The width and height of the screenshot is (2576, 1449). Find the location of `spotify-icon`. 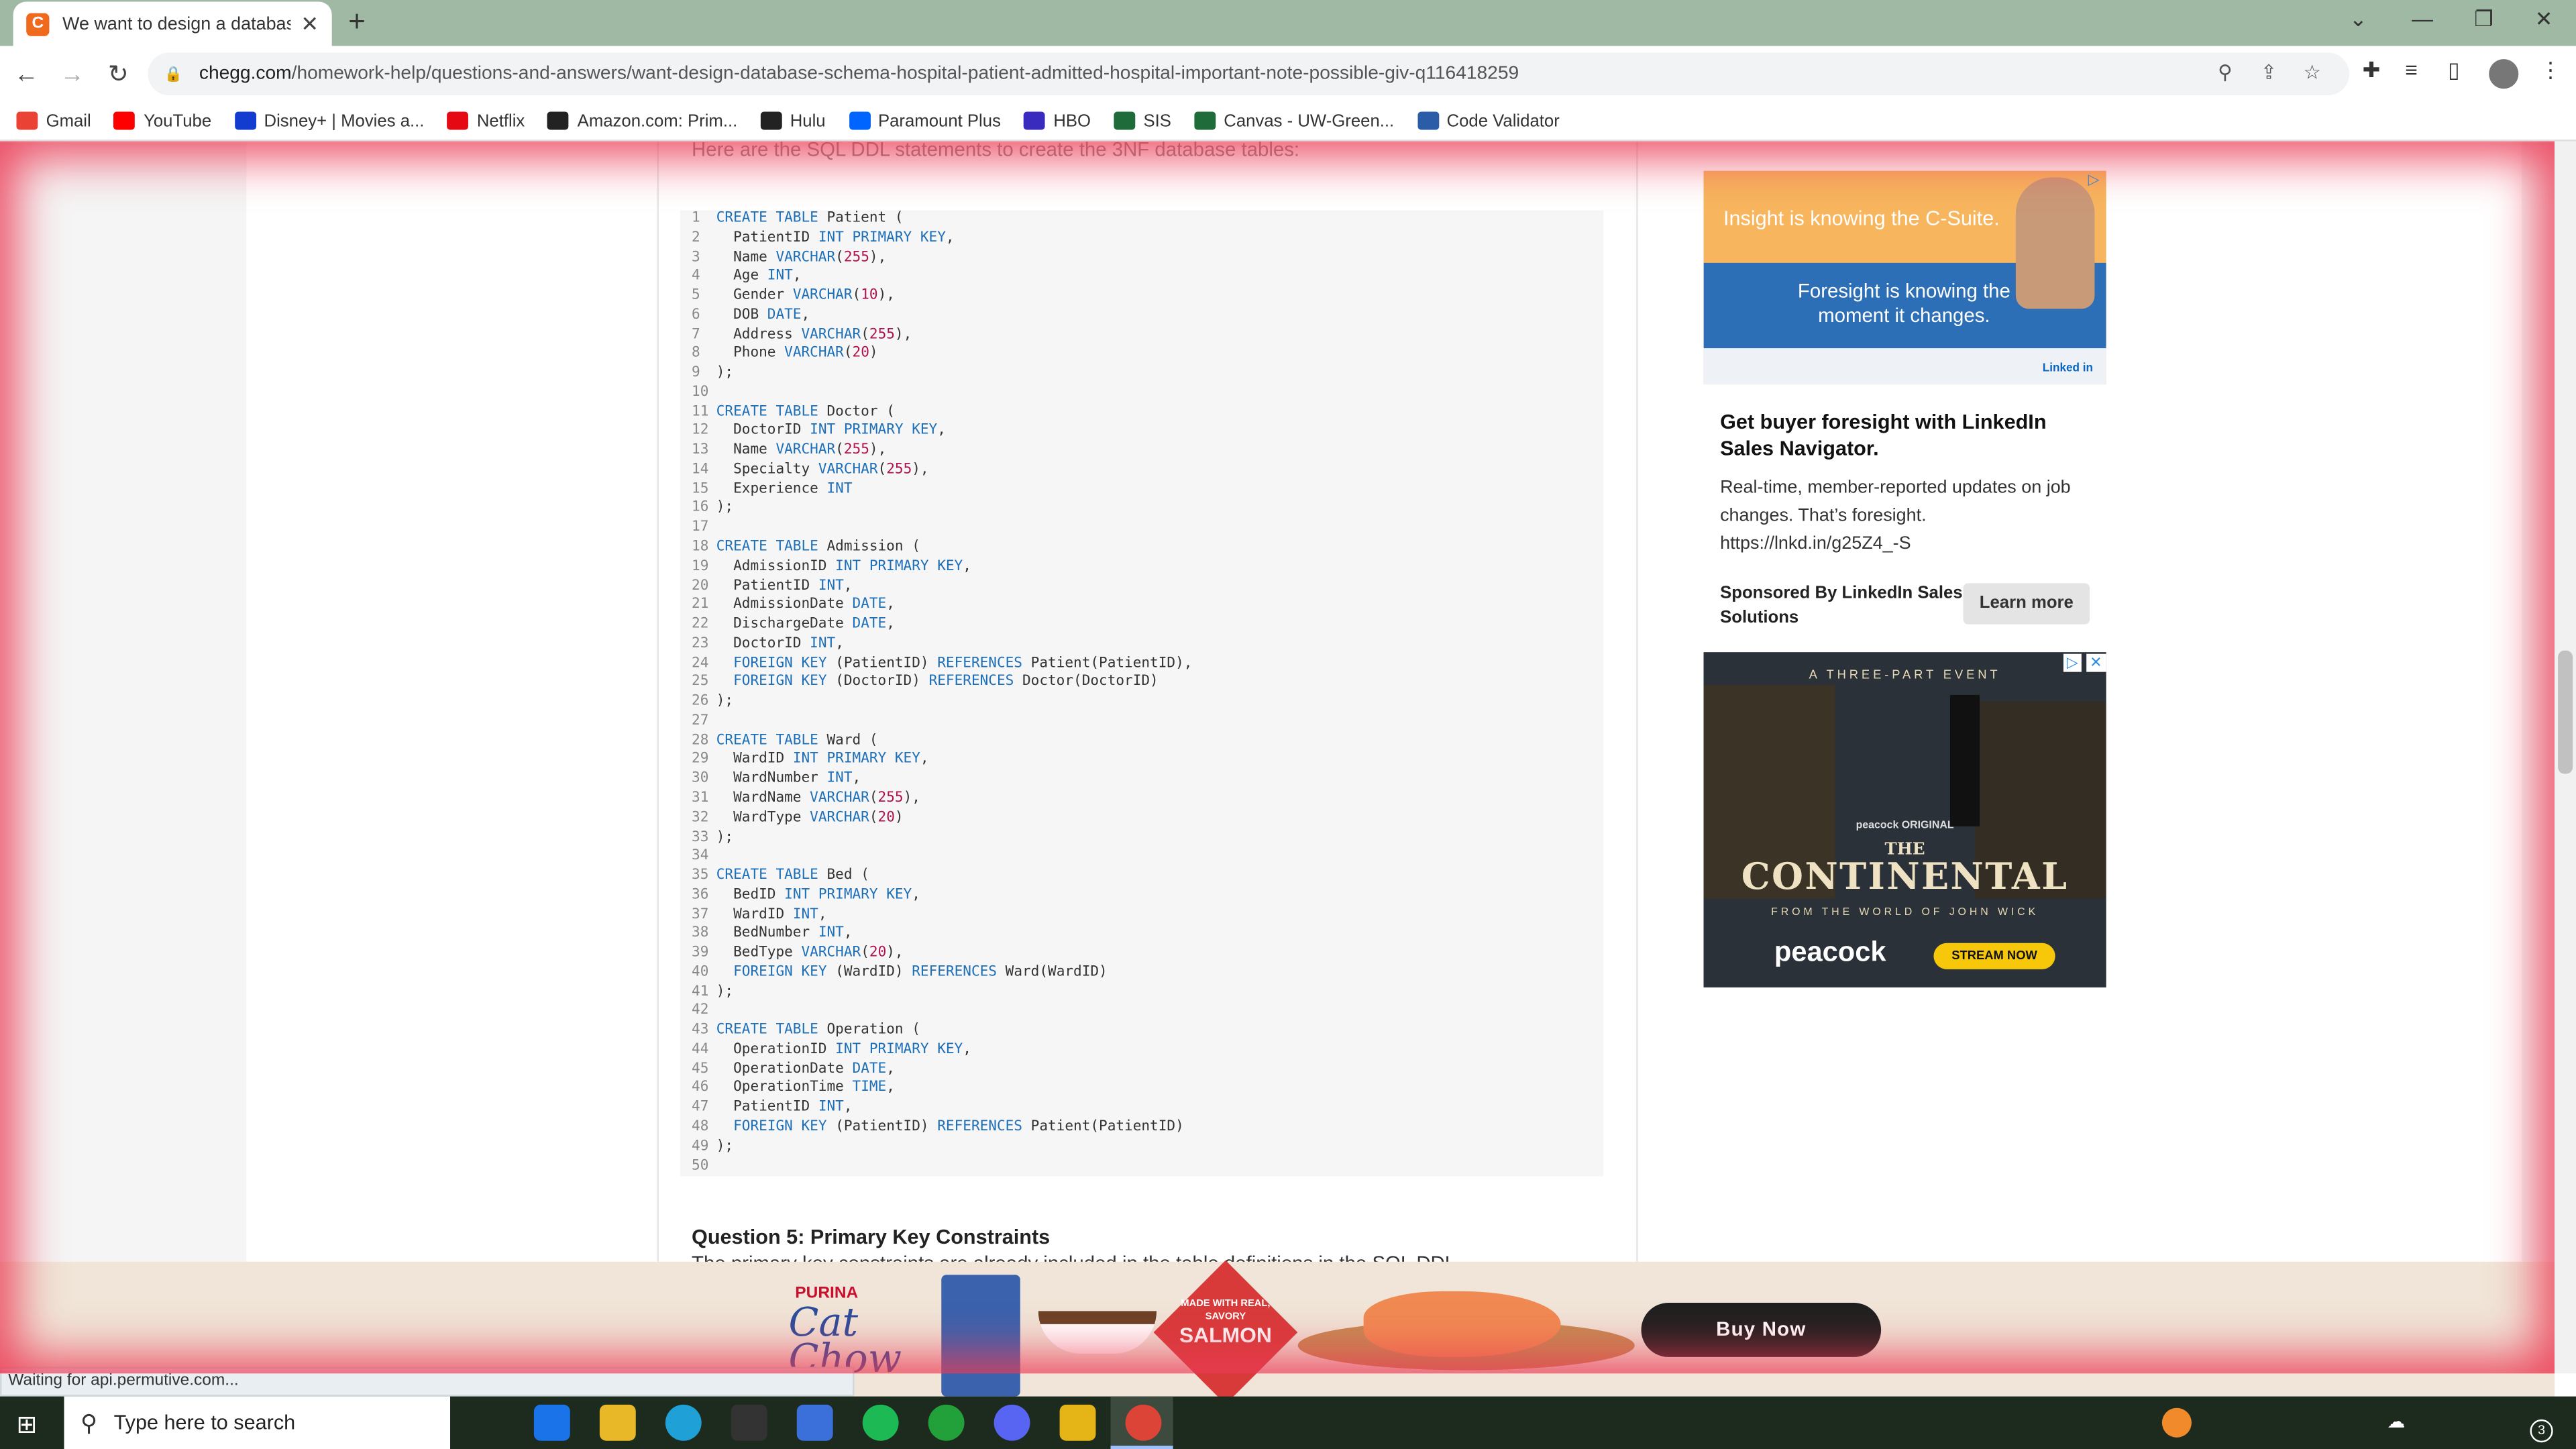

spotify-icon is located at coordinates (880, 1422).